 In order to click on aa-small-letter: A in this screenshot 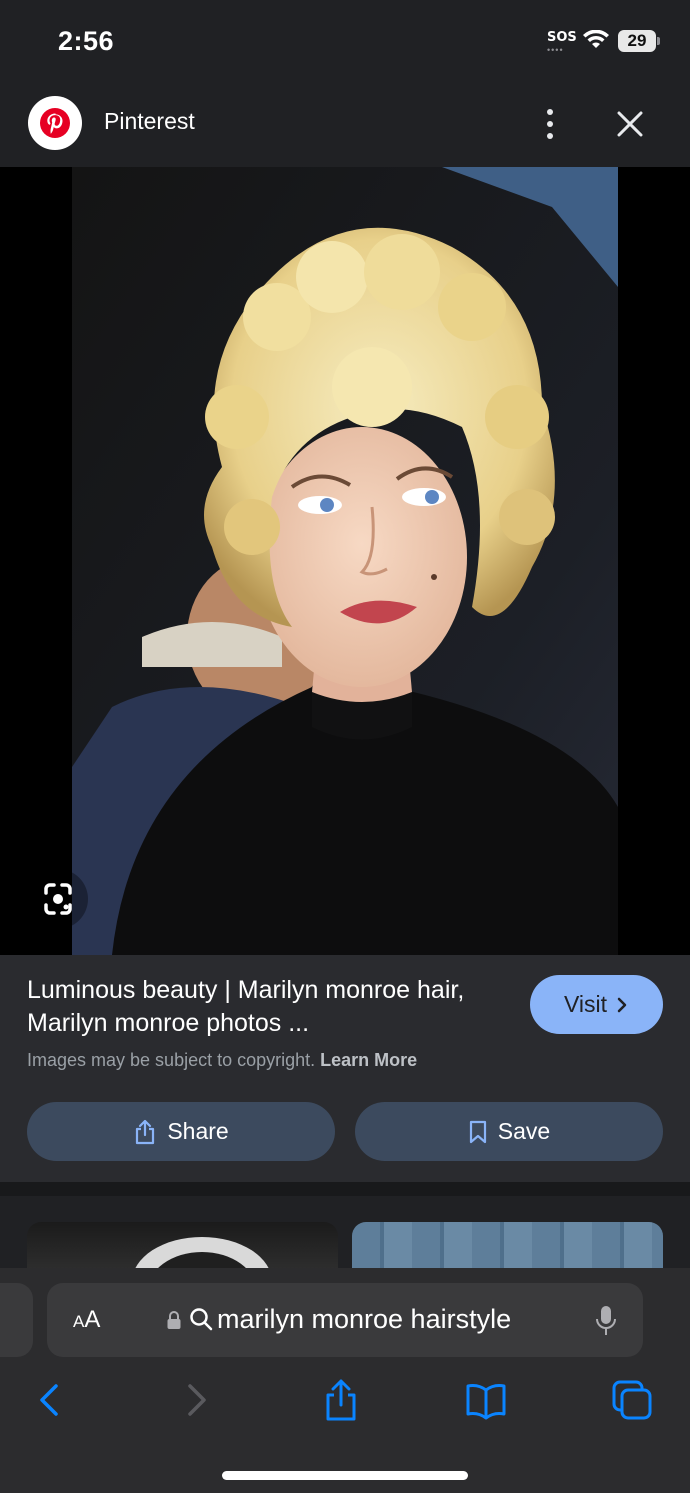, I will do `click(79, 1321)`.